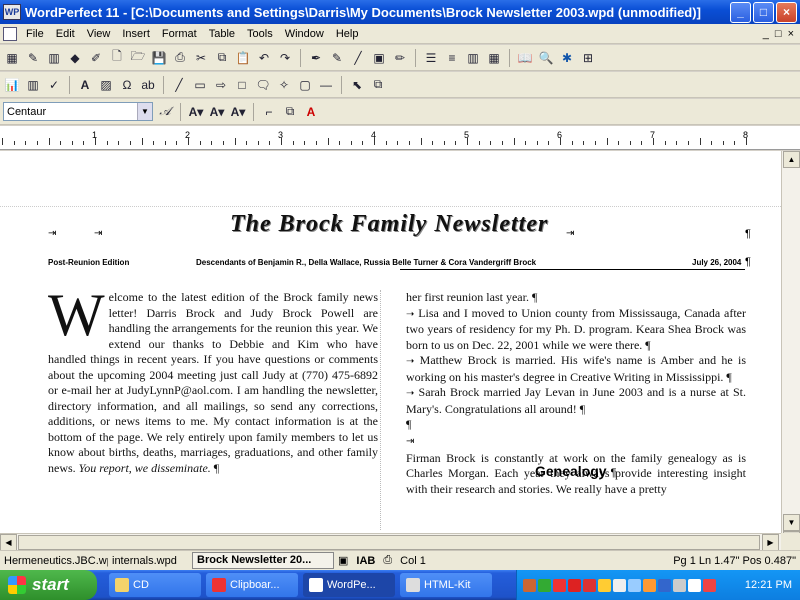  I want to click on menu-insert: Insert, so click(136, 34).